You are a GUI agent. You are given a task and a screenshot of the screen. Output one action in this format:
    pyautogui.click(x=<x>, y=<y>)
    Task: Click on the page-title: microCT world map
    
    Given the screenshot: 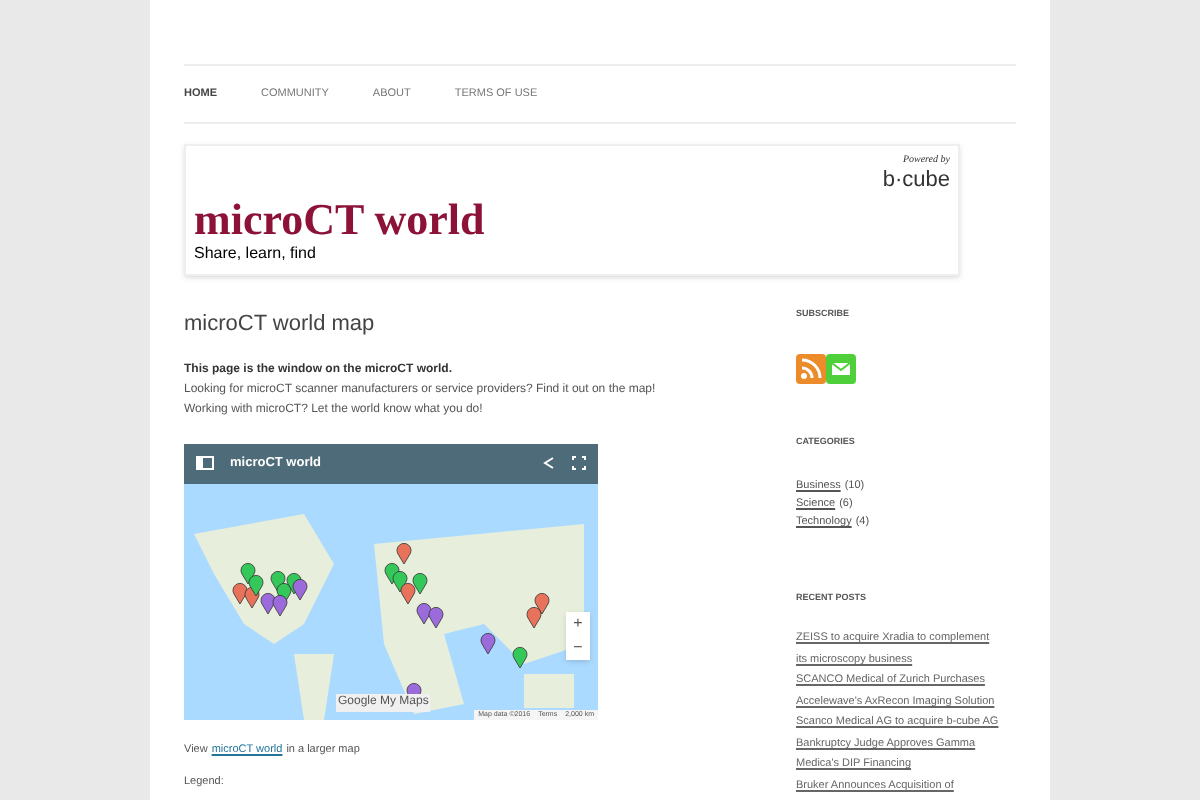 What is the action you would take?
    pyautogui.click(x=280, y=325)
    